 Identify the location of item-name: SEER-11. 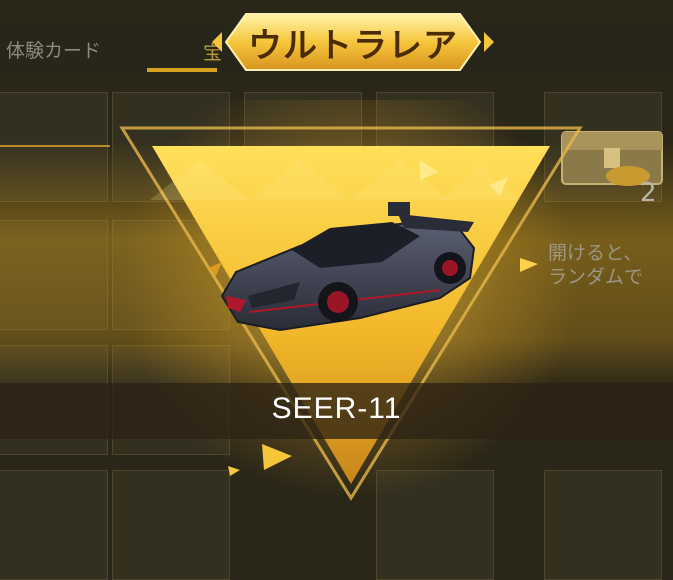
(336, 408).